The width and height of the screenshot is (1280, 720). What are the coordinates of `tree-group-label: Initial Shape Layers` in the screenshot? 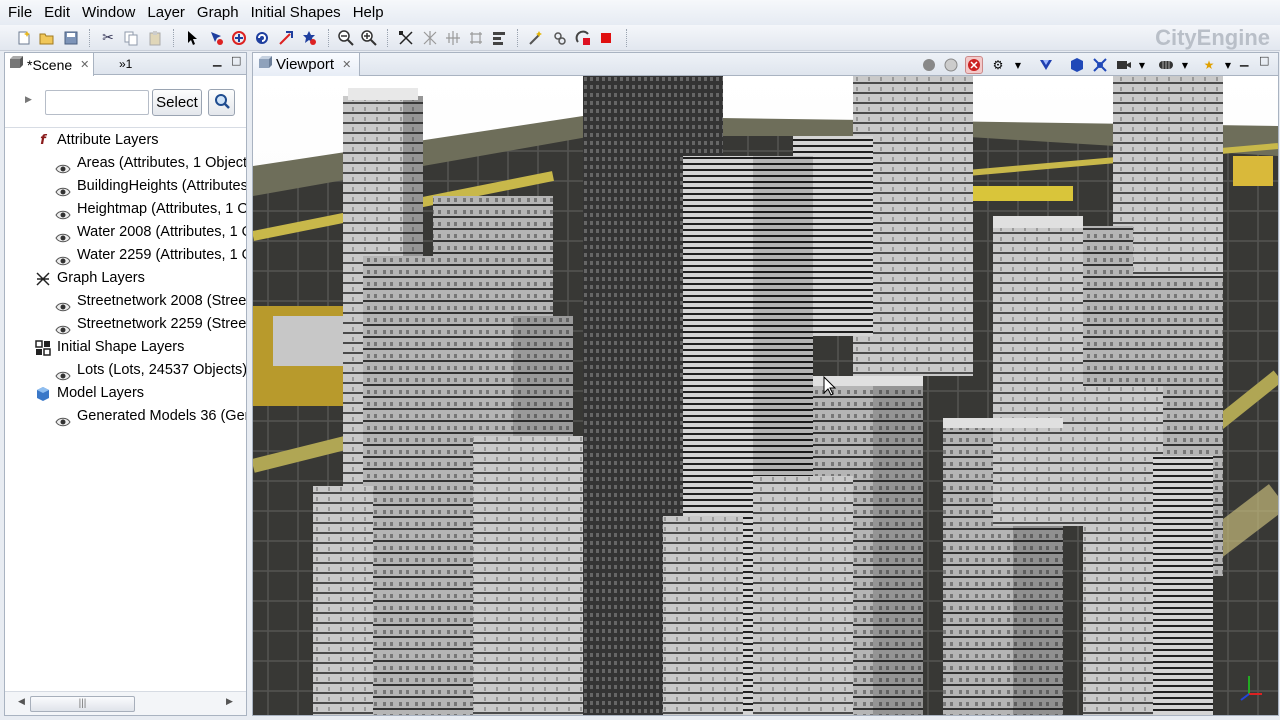 It's located at (121, 347).